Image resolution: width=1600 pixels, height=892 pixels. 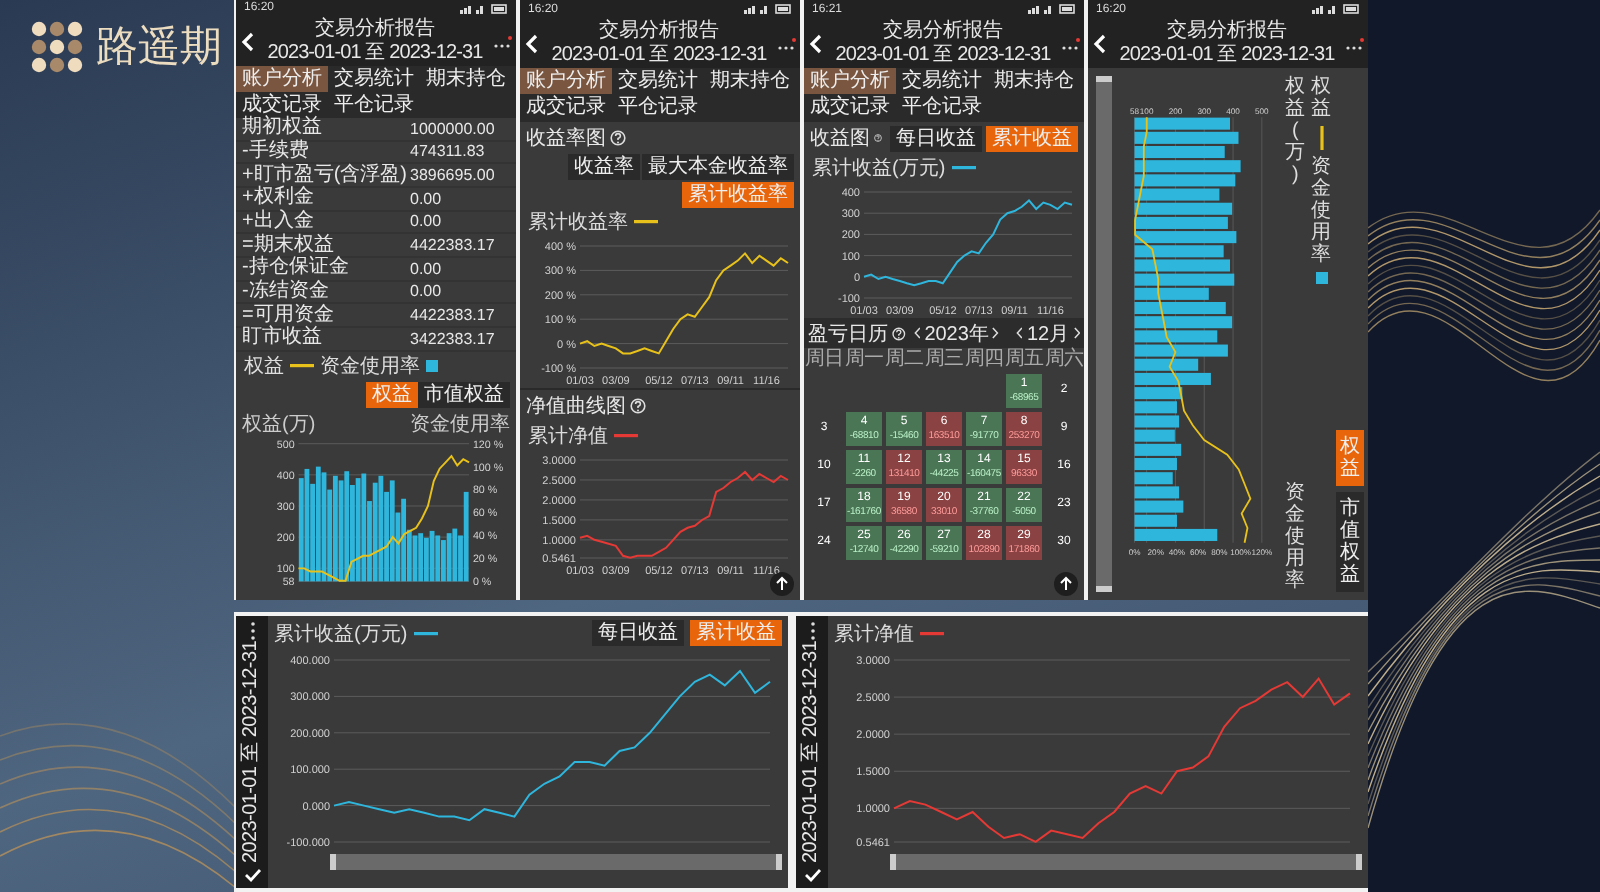 What do you see at coordinates (453, 128) in the screenshot?
I see `row-value: 1000000.00` at bounding box center [453, 128].